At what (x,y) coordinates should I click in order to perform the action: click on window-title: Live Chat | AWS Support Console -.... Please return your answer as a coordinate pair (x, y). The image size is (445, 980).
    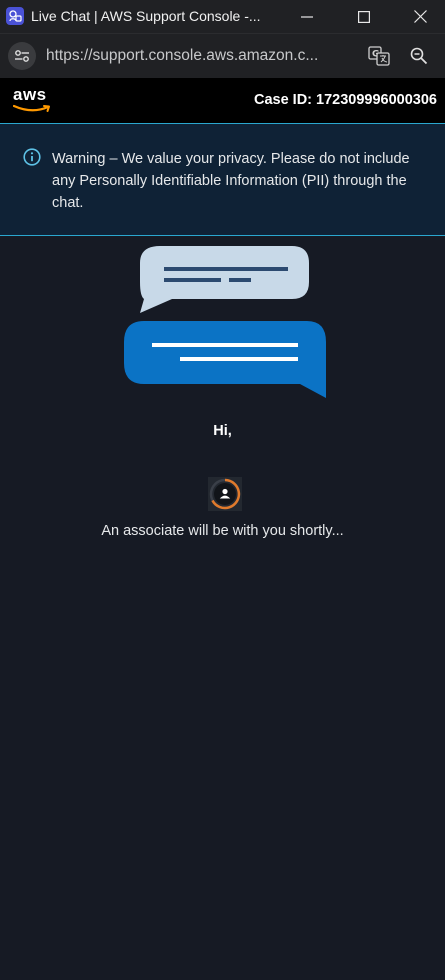
    Looking at the image, I should click on (146, 16).